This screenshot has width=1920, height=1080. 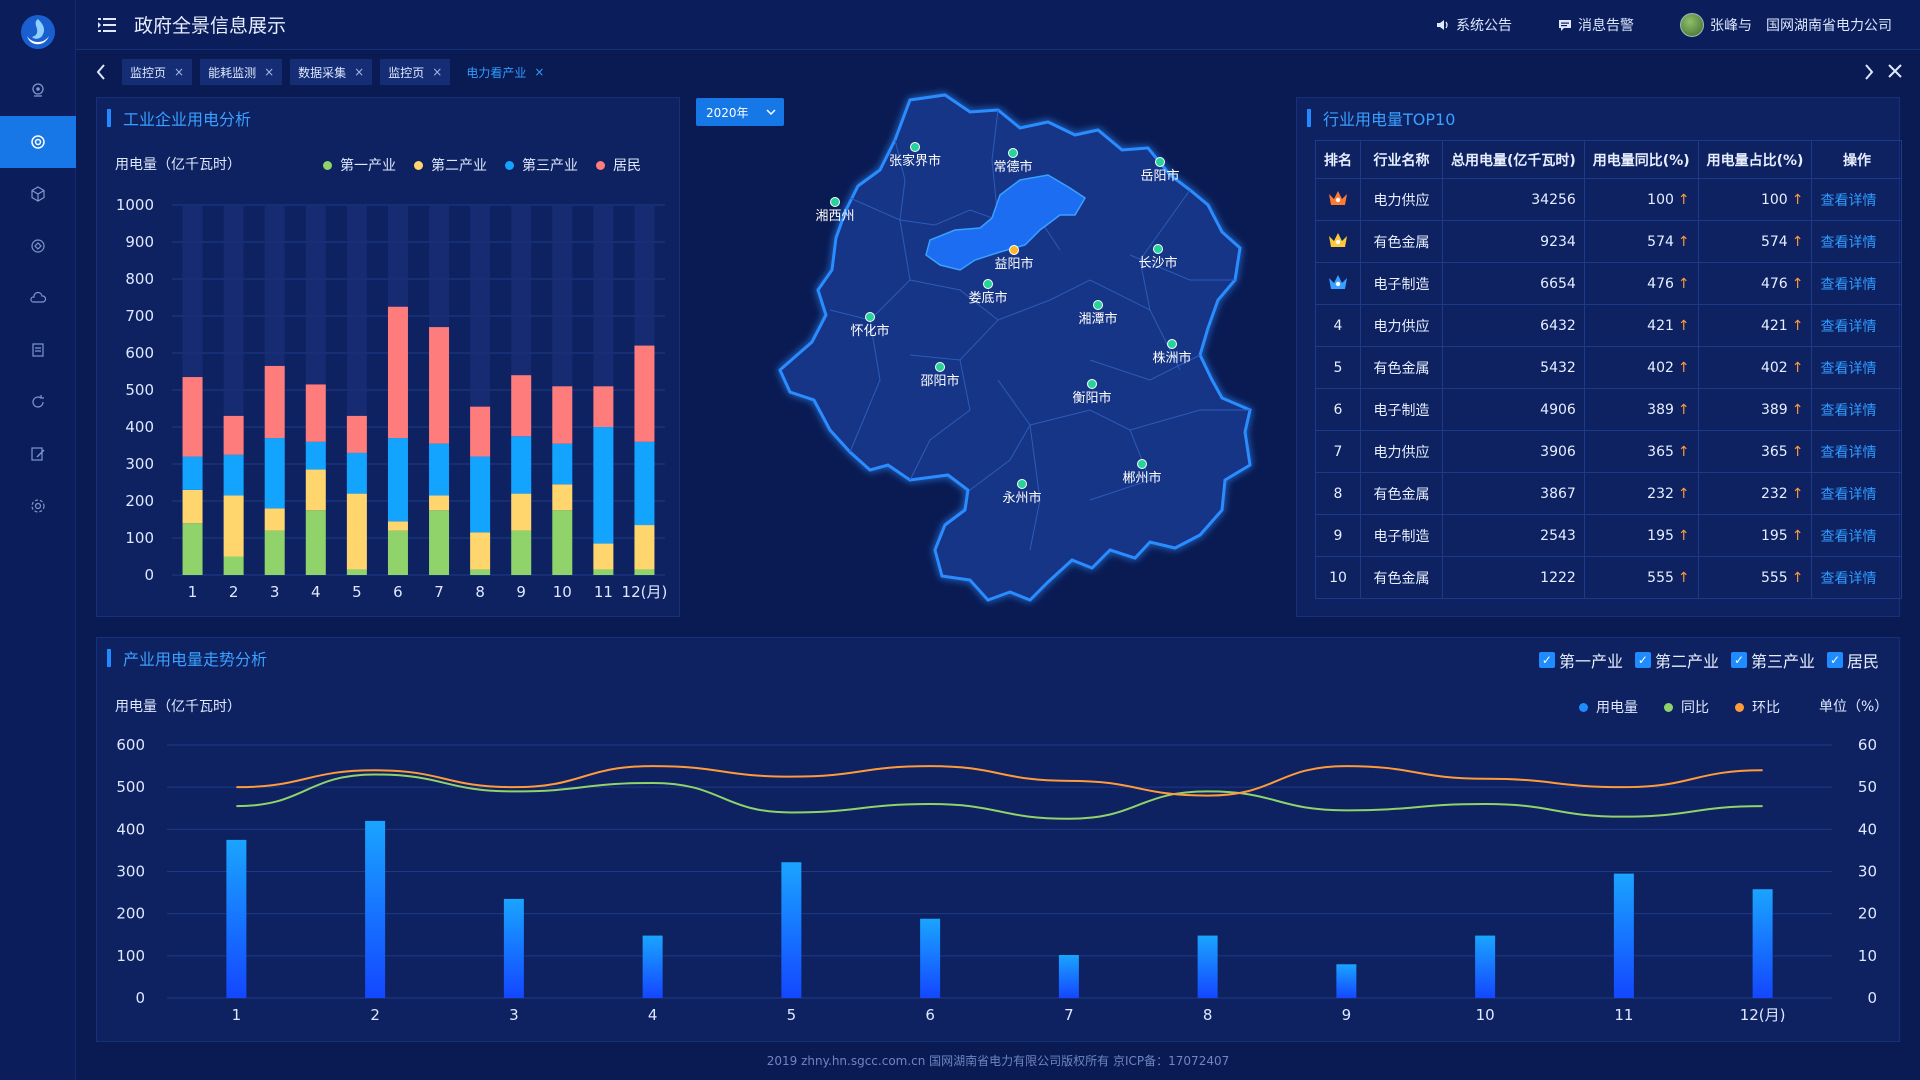 I want to click on sidebar-item-edit, so click(x=38, y=454).